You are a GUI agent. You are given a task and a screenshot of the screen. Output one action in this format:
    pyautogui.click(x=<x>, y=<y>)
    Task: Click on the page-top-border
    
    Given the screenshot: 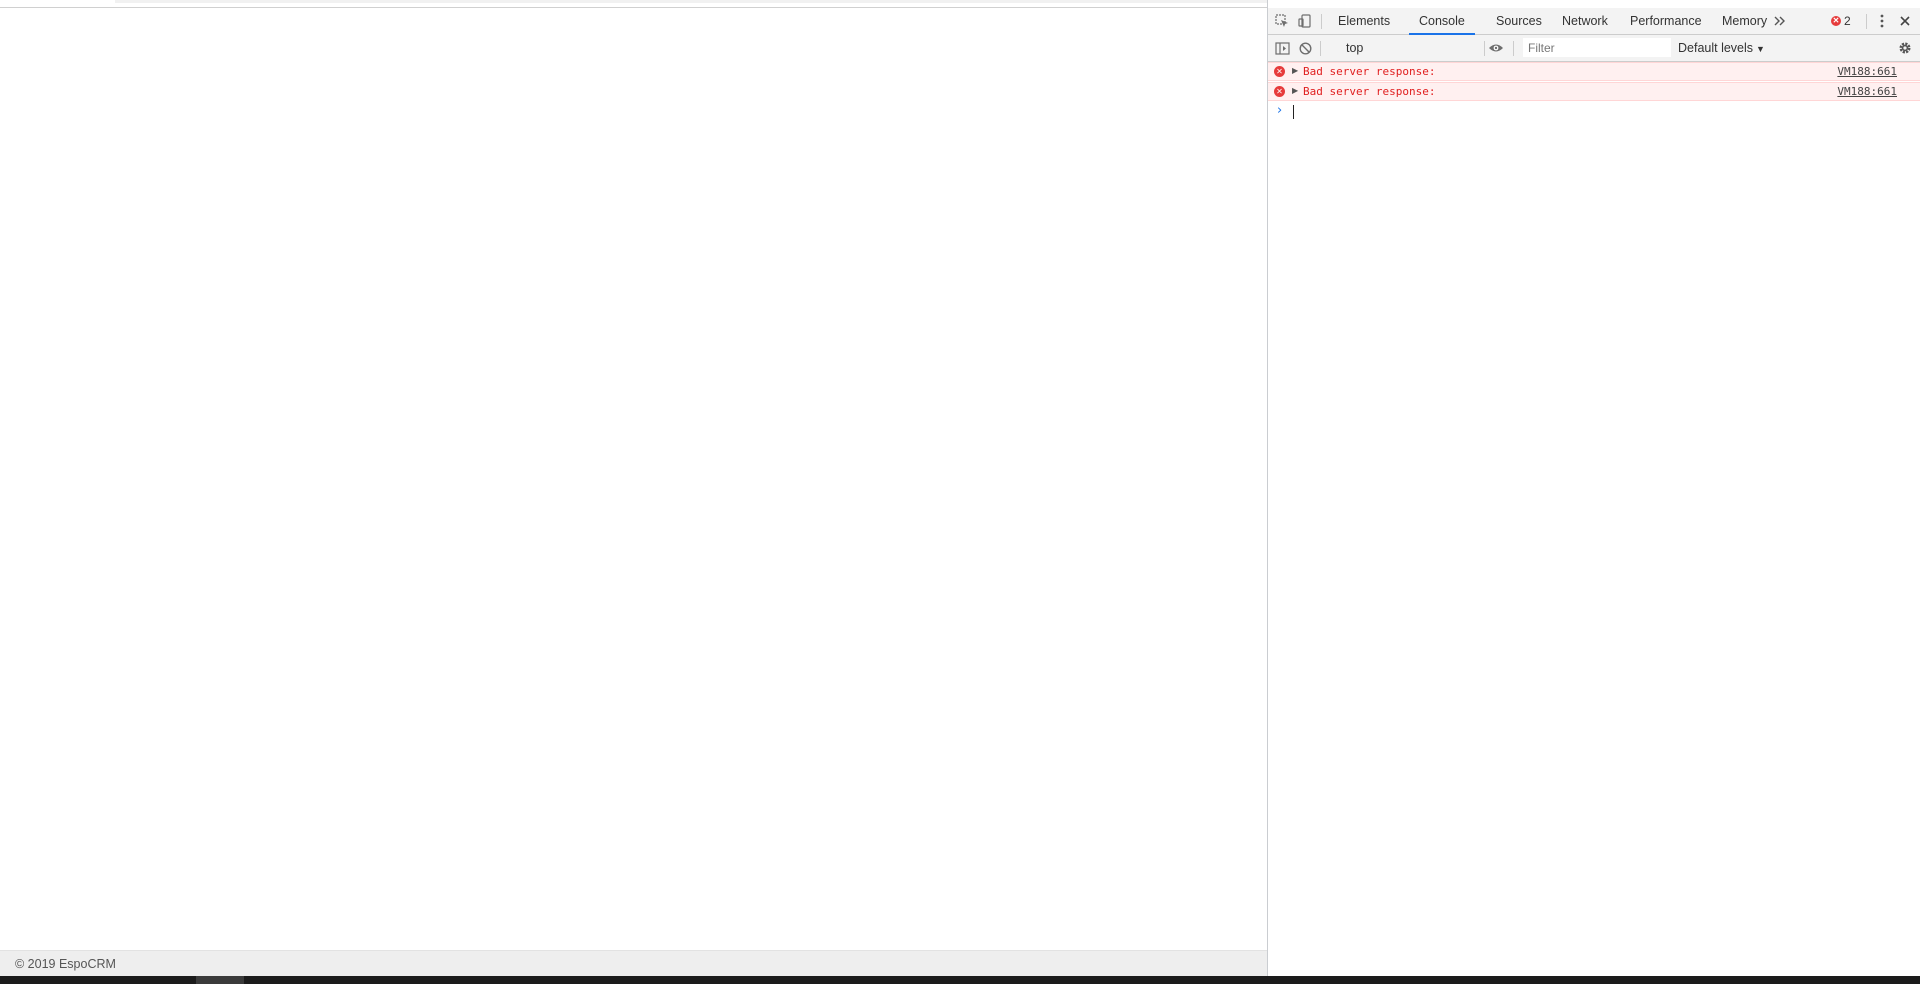 What is the action you would take?
    pyautogui.click(x=633, y=7)
    